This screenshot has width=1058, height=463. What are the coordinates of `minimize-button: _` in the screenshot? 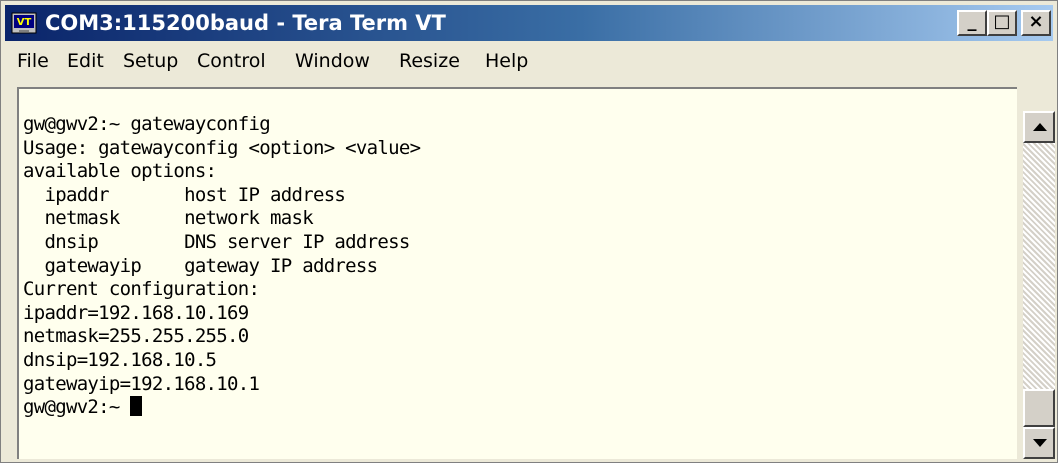 It's located at (972, 23).